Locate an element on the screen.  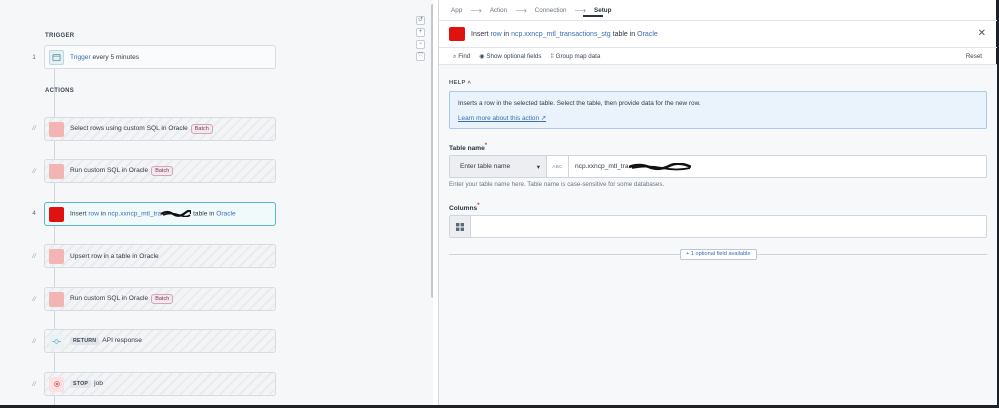
close-icon: ✕ is located at coordinates (982, 33).